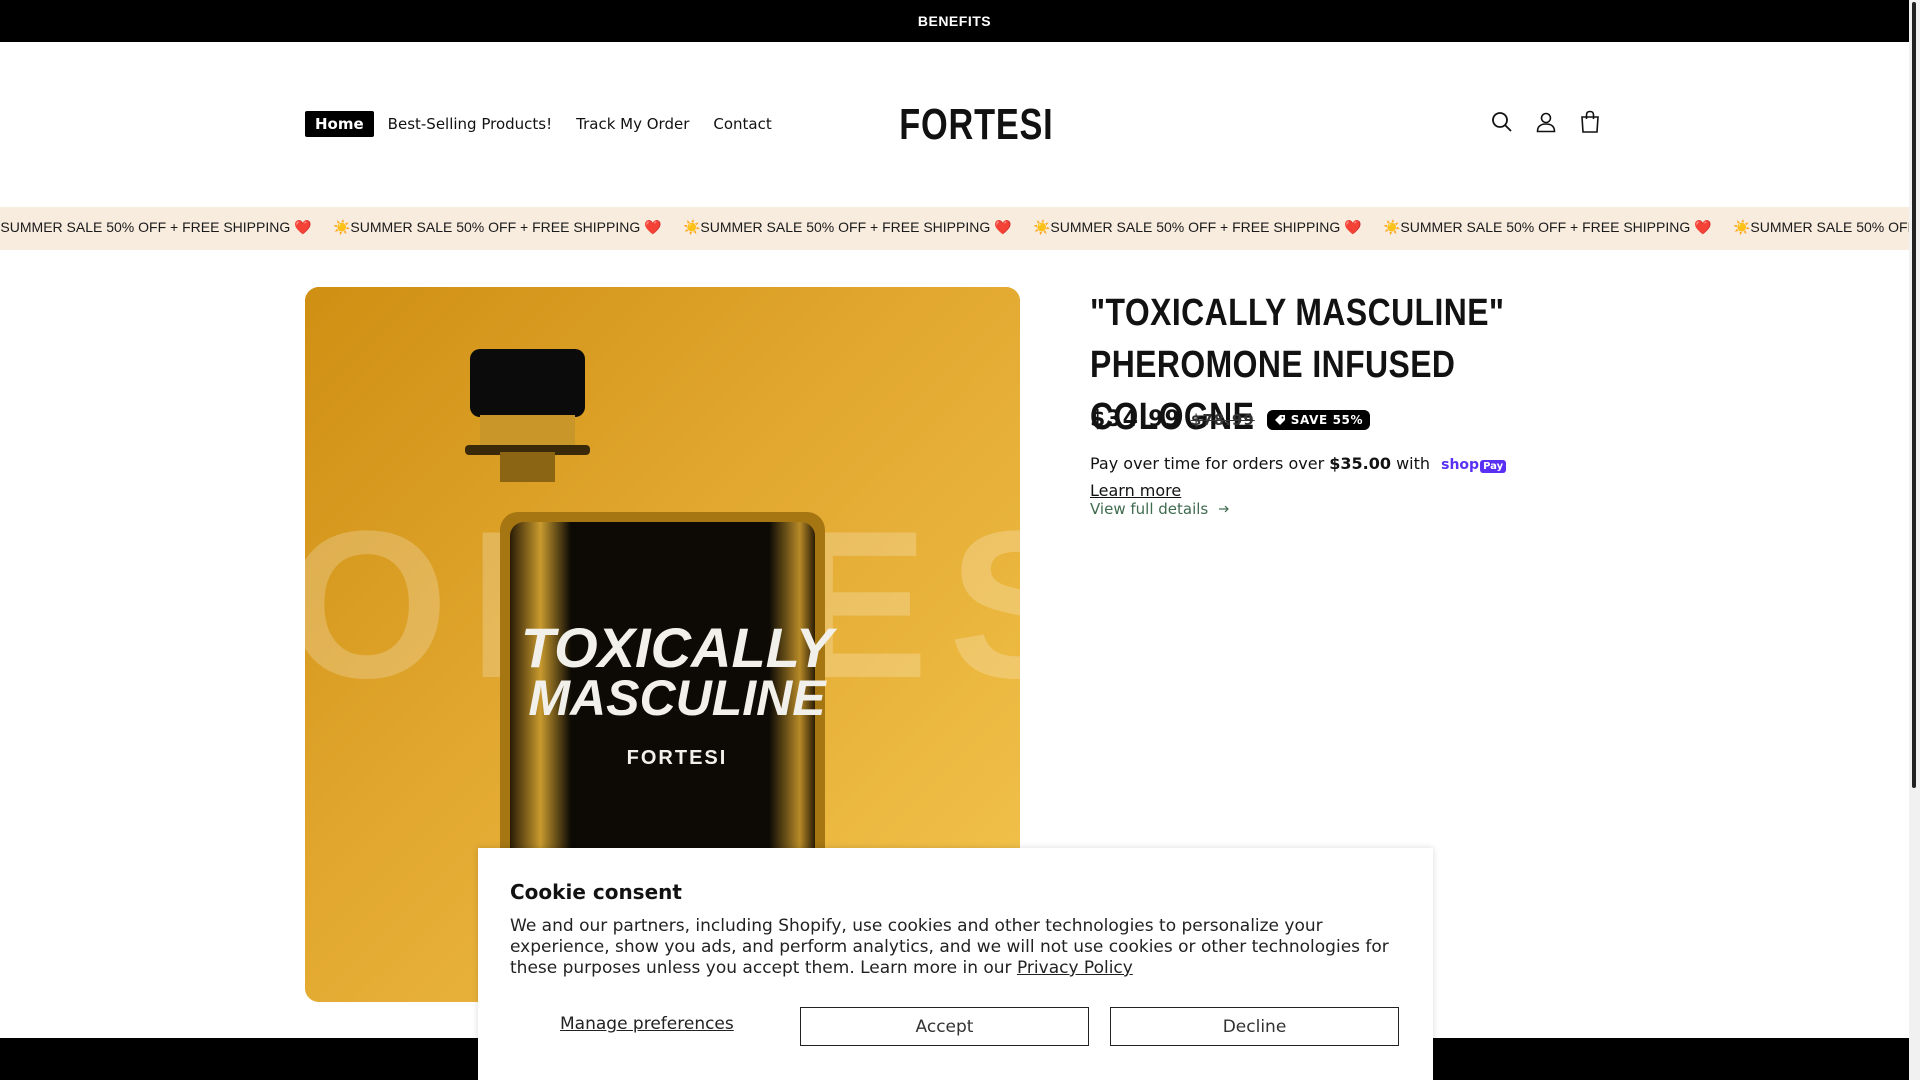  What do you see at coordinates (1149, 509) in the screenshot?
I see `view-details-label: View full details` at bounding box center [1149, 509].